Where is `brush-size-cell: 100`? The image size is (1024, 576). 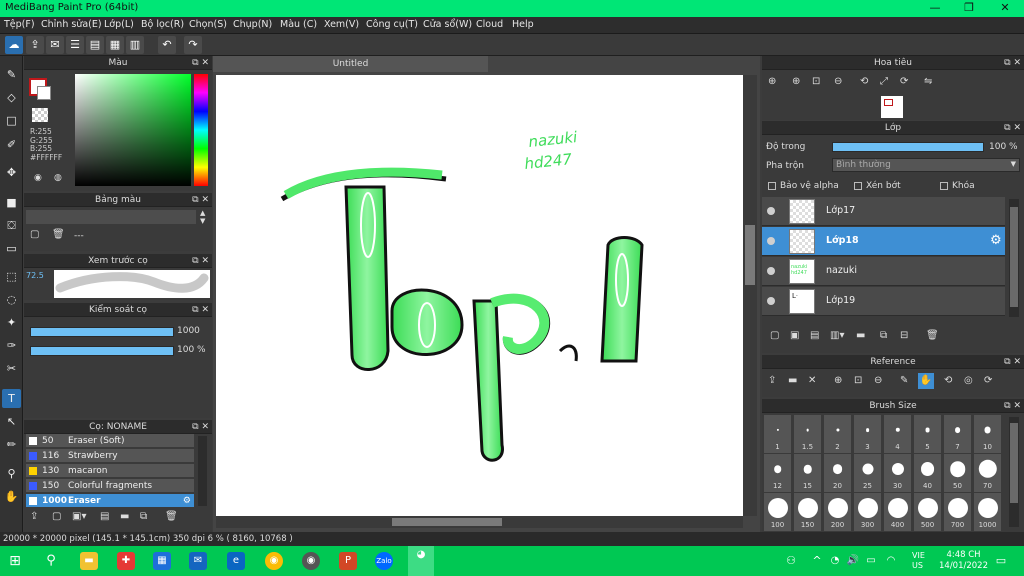
brush-size-cell: 100 is located at coordinates (777, 512).